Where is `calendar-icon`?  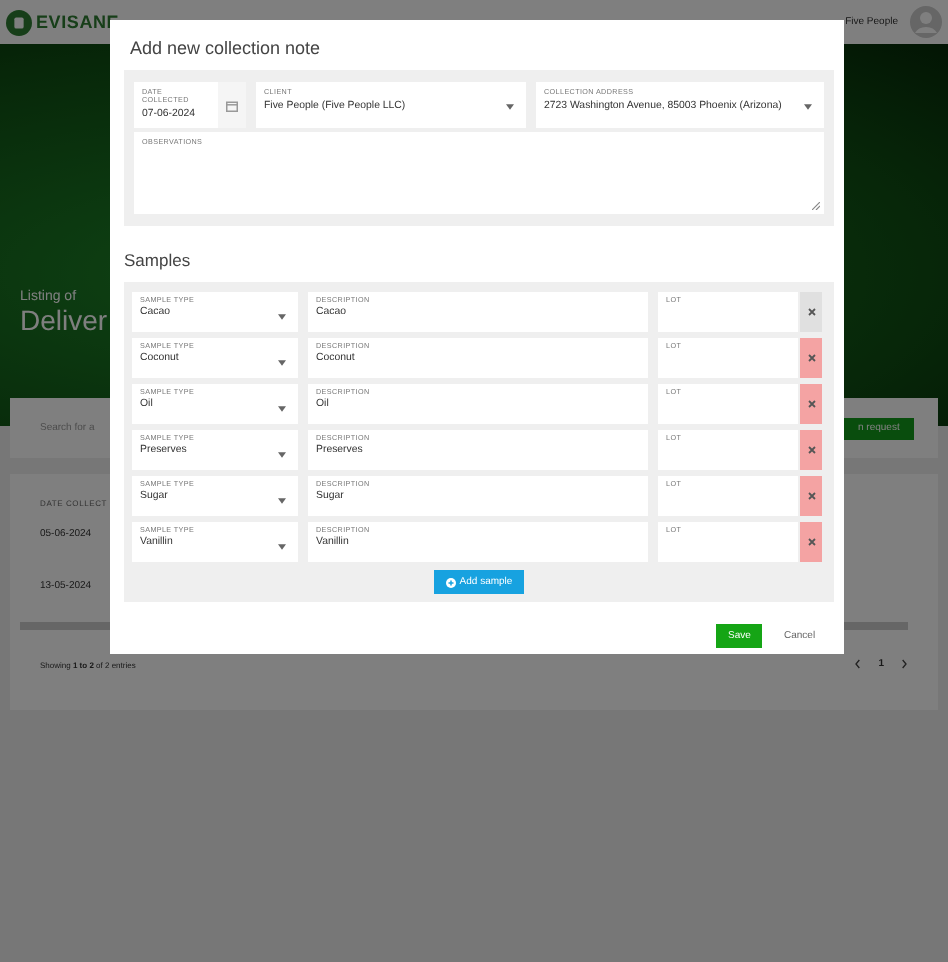
calendar-icon is located at coordinates (232, 105).